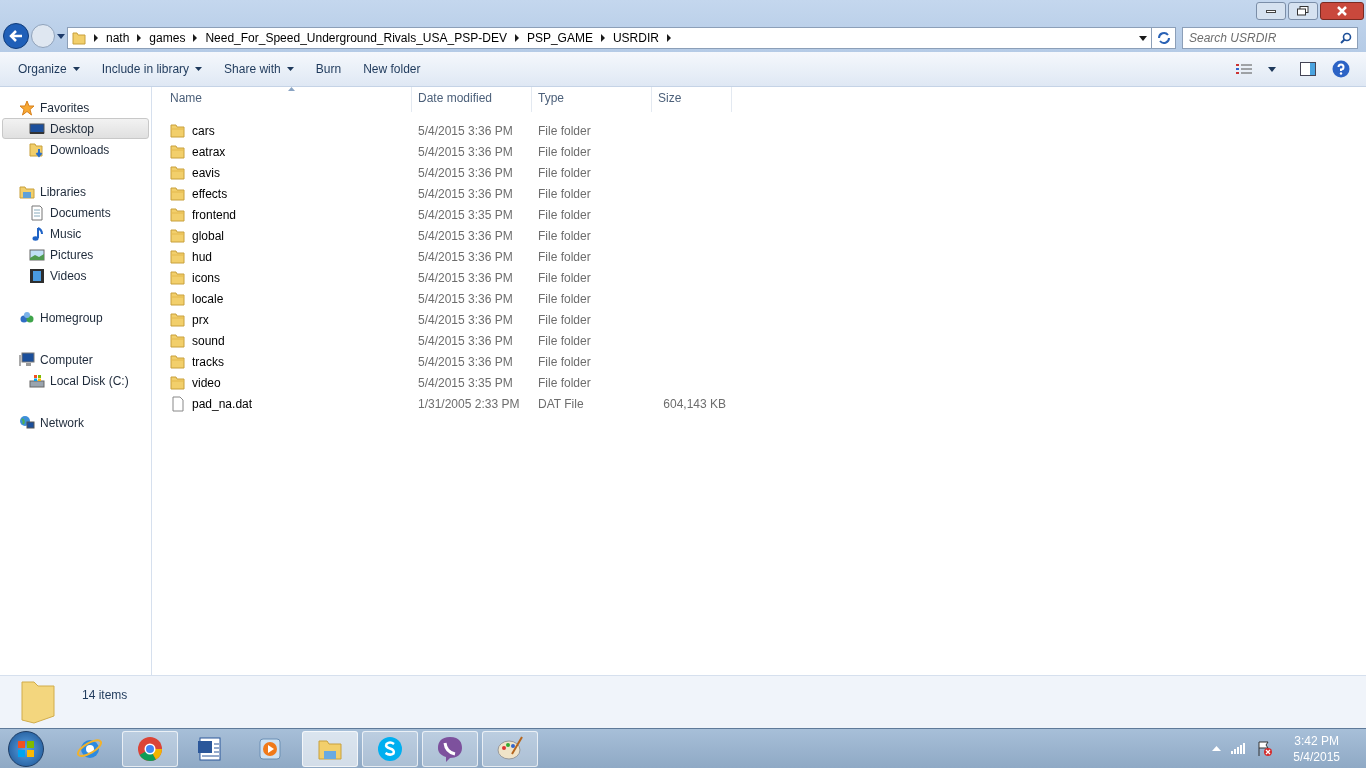 Image resolution: width=1366 pixels, height=768 pixels. Describe the element at coordinates (75, 317) in the screenshot. I see `sidebar-item: Homegroup` at that location.